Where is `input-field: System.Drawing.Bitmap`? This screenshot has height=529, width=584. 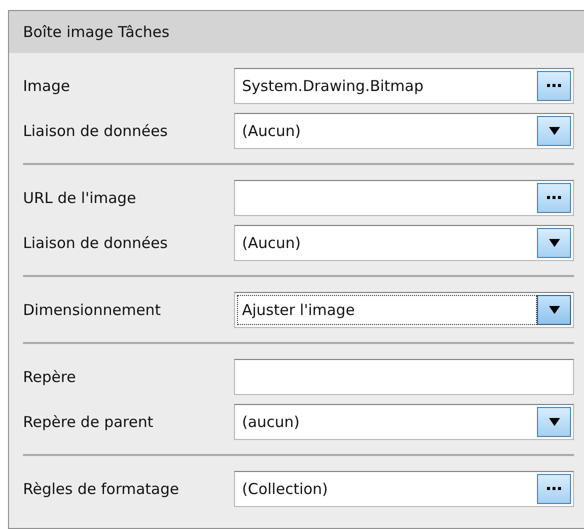 input-field: System.Drawing.Bitmap is located at coordinates (404, 86).